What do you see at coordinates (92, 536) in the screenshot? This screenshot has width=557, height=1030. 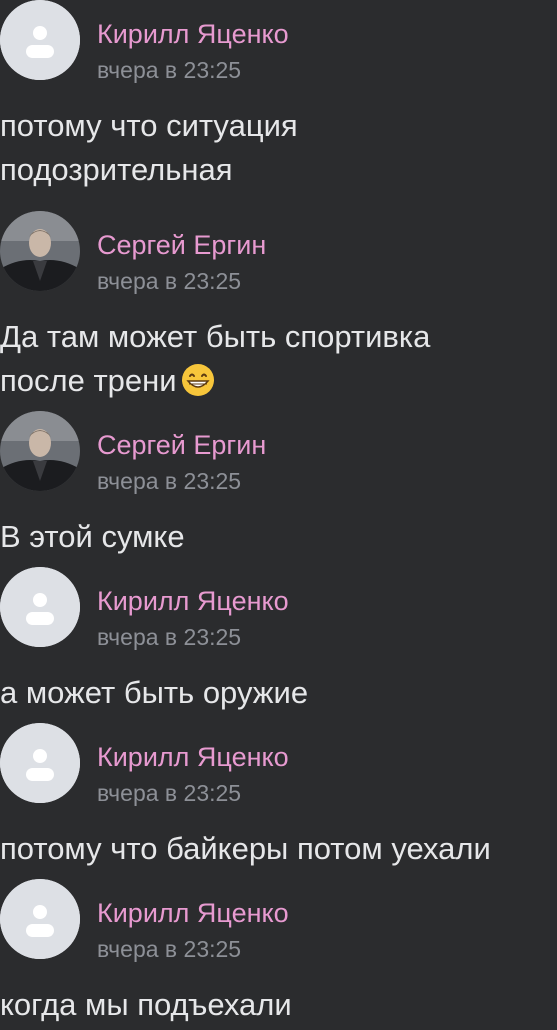 I see `message-text: В этой сумке` at bounding box center [92, 536].